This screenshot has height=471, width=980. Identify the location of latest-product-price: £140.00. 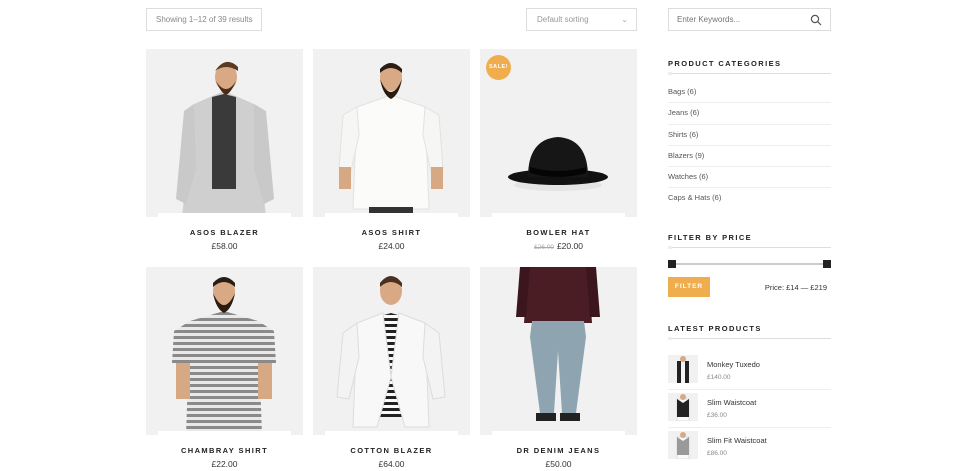
(719, 377).